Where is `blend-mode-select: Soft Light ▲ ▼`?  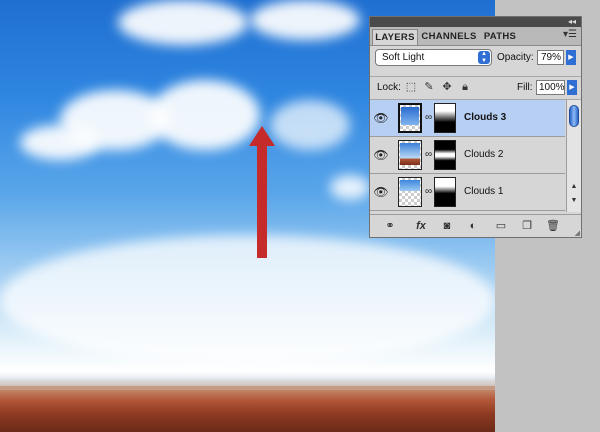 blend-mode-select: Soft Light ▲ ▼ is located at coordinates (433, 57).